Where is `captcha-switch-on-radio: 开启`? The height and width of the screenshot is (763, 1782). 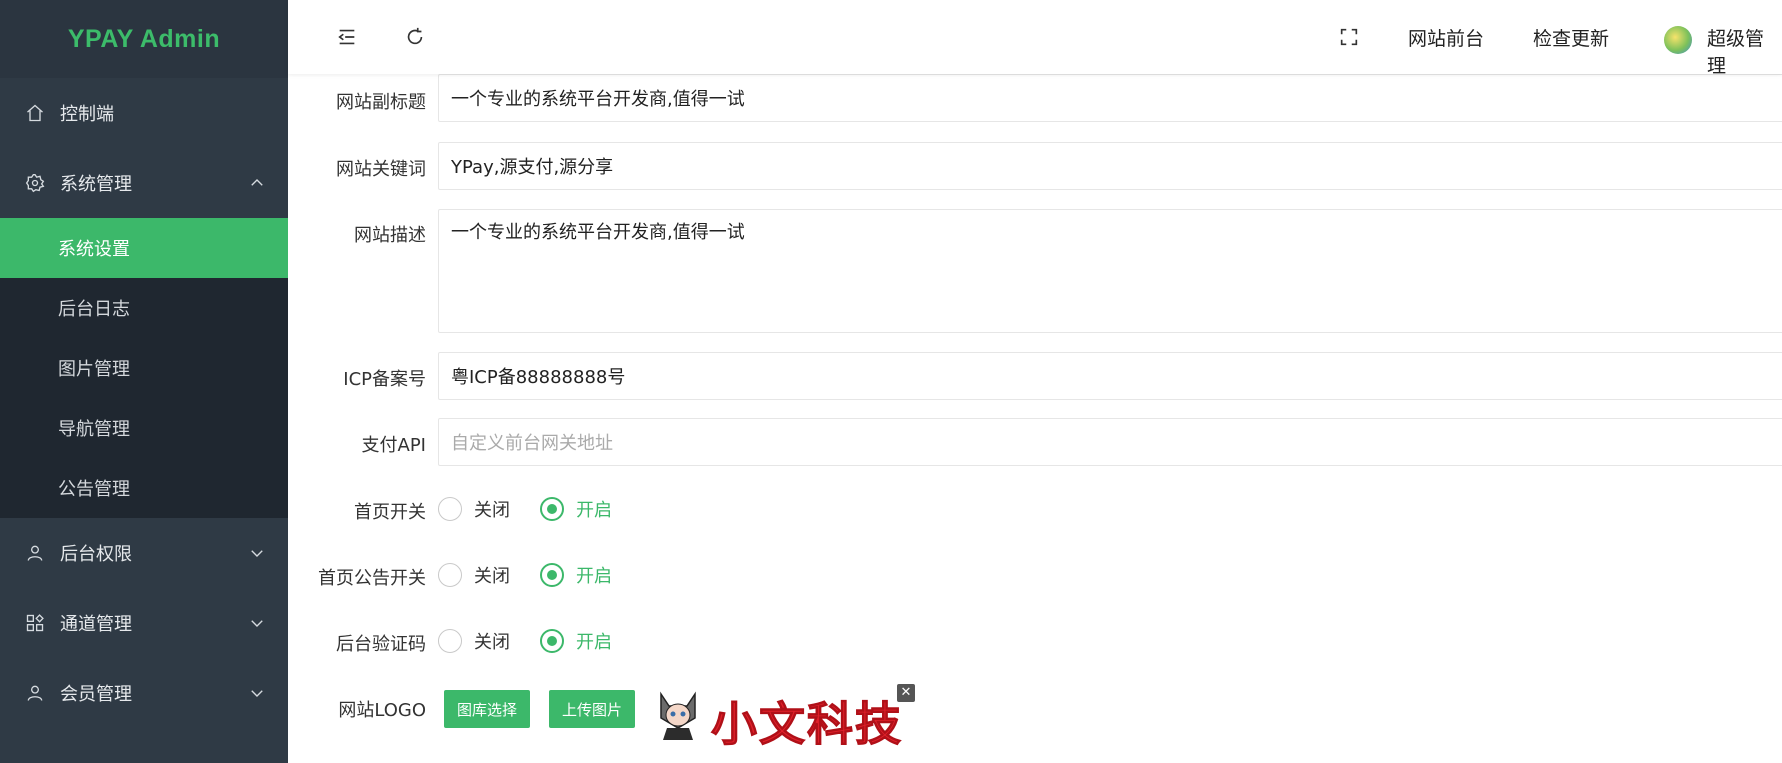
captcha-switch-on-radio: 开启 is located at coordinates (576, 641).